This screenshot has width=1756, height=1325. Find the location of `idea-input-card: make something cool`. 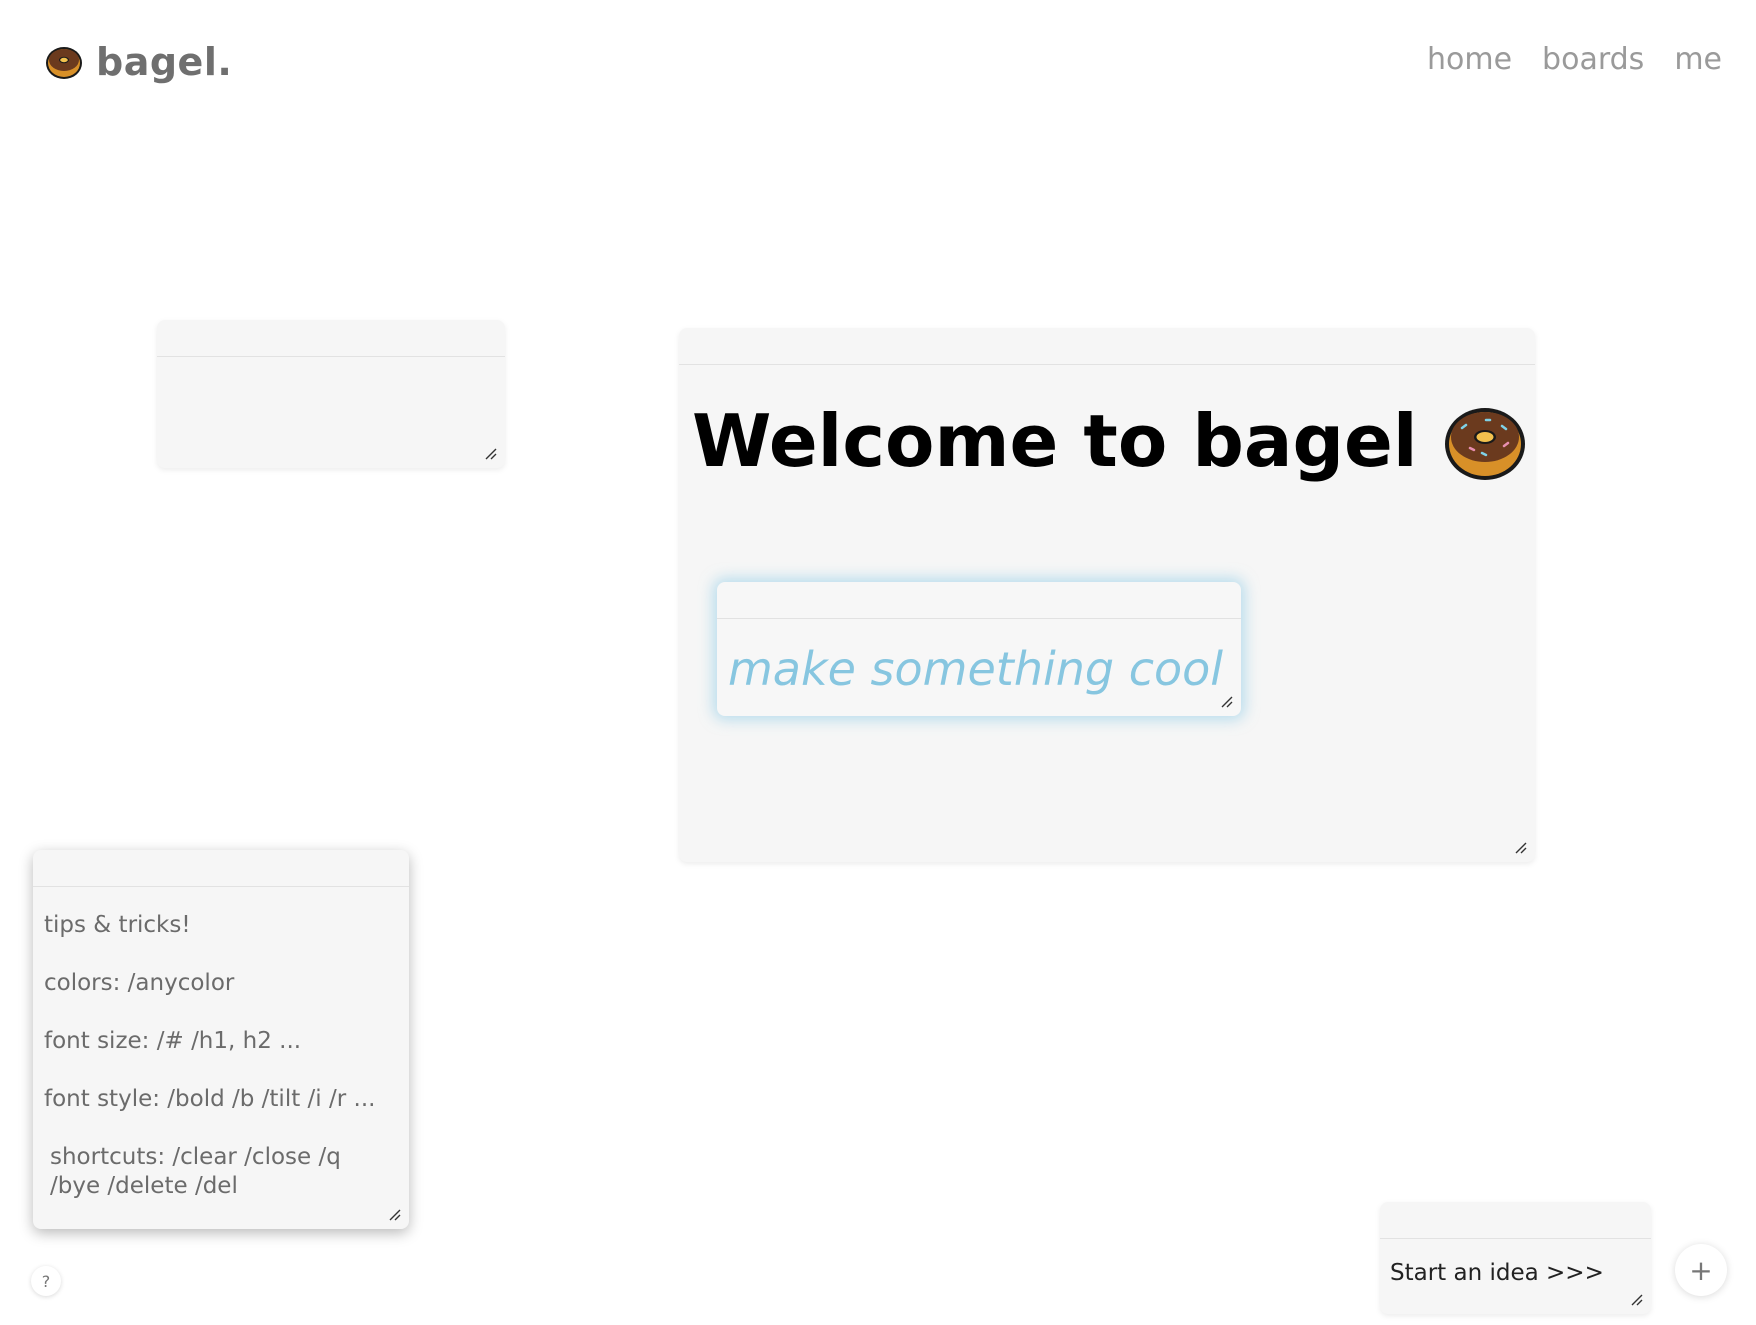

idea-input-card: make something cool is located at coordinates (979, 649).